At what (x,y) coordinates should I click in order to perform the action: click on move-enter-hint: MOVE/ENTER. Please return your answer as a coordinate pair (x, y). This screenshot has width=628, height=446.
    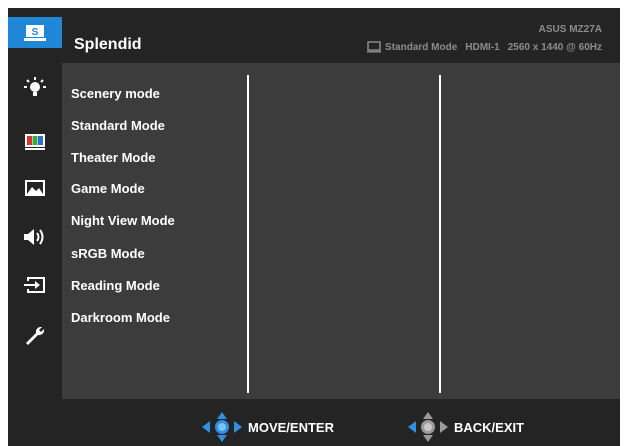
    Looking at the image, I should click on (268, 427).